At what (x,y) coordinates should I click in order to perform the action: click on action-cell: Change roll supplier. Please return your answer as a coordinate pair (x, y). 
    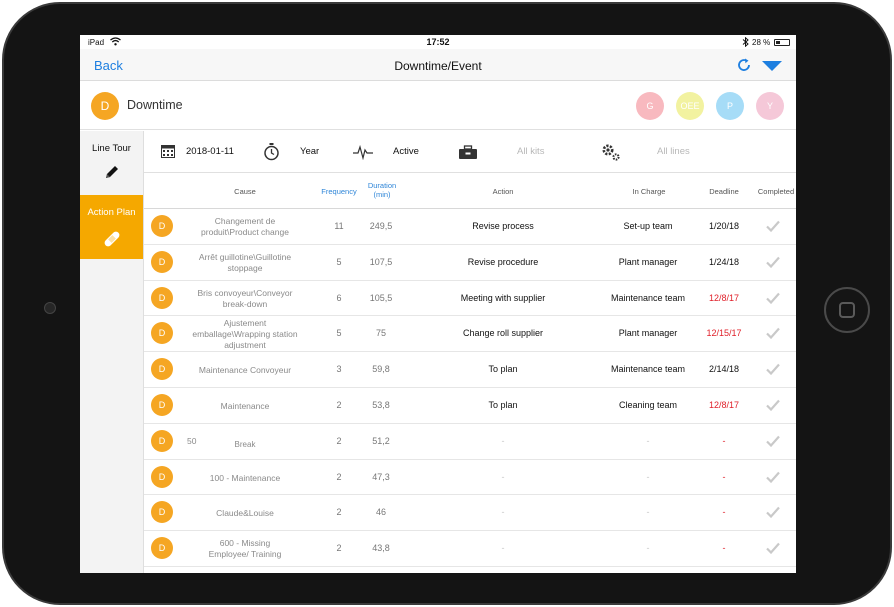
    Looking at the image, I should click on (503, 333).